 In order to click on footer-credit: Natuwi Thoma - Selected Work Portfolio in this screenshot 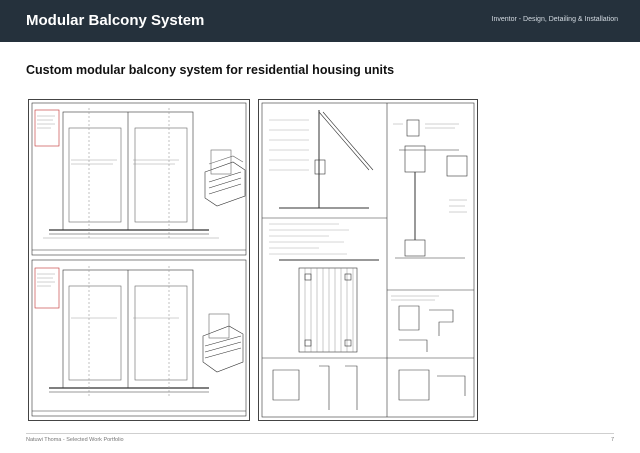, I will do `click(75, 440)`.